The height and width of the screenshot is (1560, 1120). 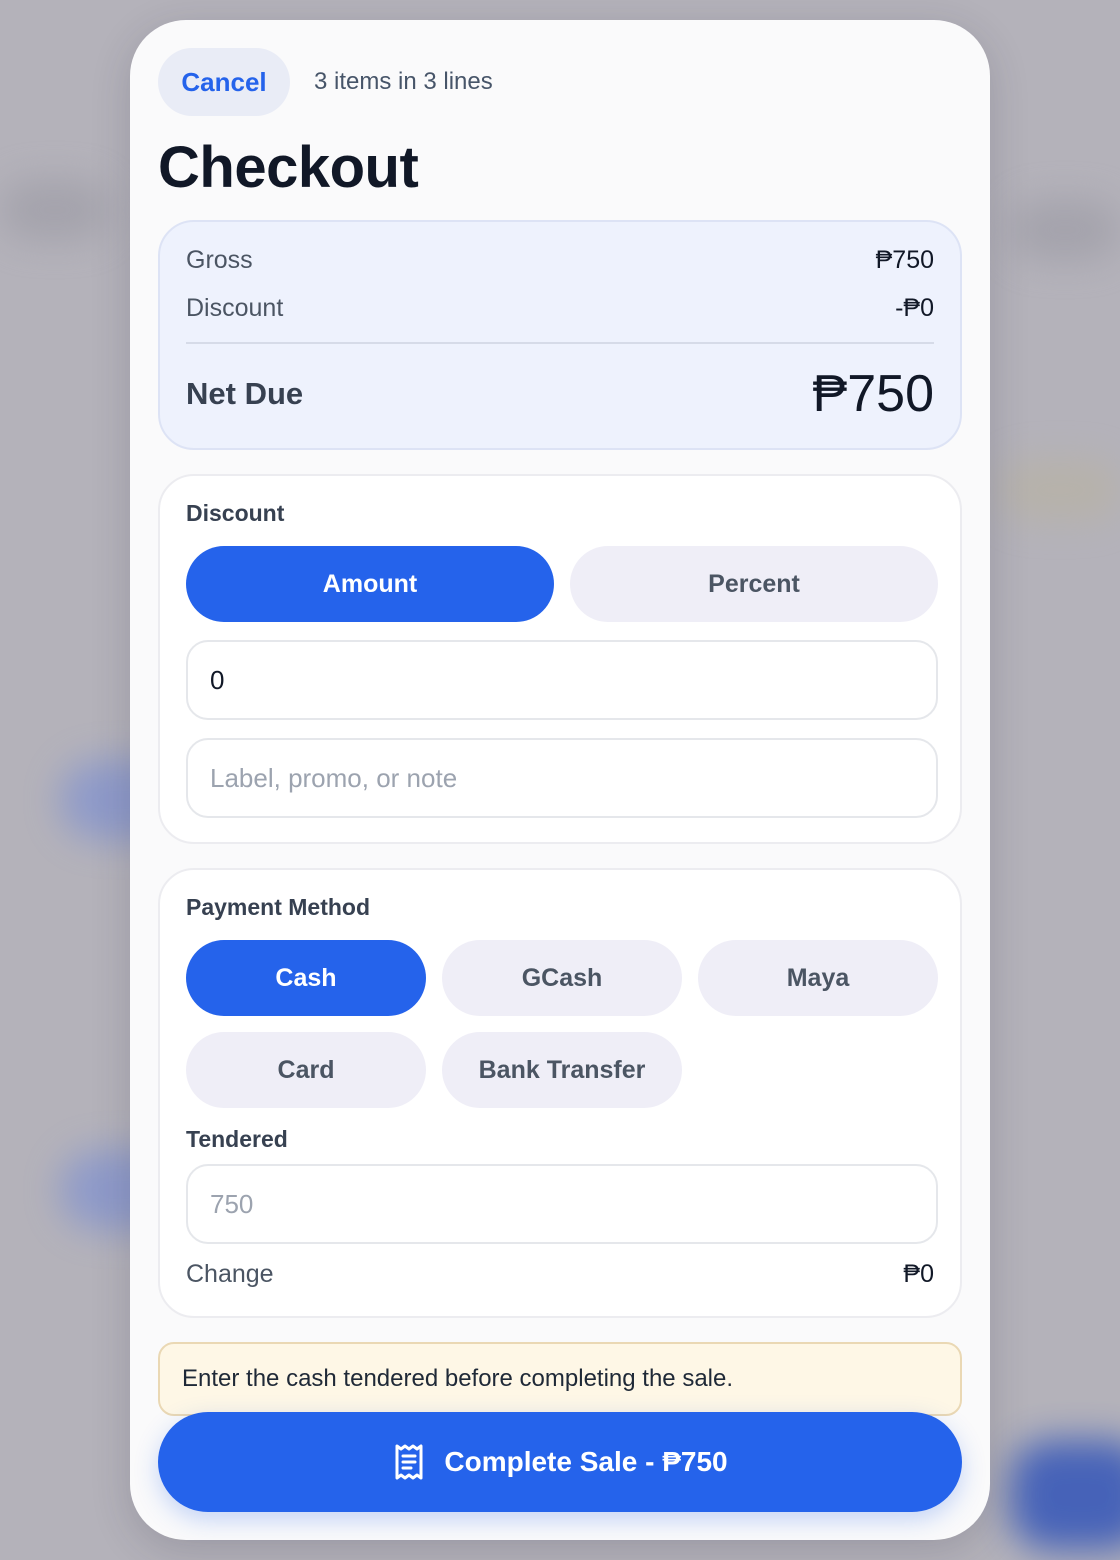 What do you see at coordinates (562, 978) in the screenshot?
I see `payment-method-gcash: GCash` at bounding box center [562, 978].